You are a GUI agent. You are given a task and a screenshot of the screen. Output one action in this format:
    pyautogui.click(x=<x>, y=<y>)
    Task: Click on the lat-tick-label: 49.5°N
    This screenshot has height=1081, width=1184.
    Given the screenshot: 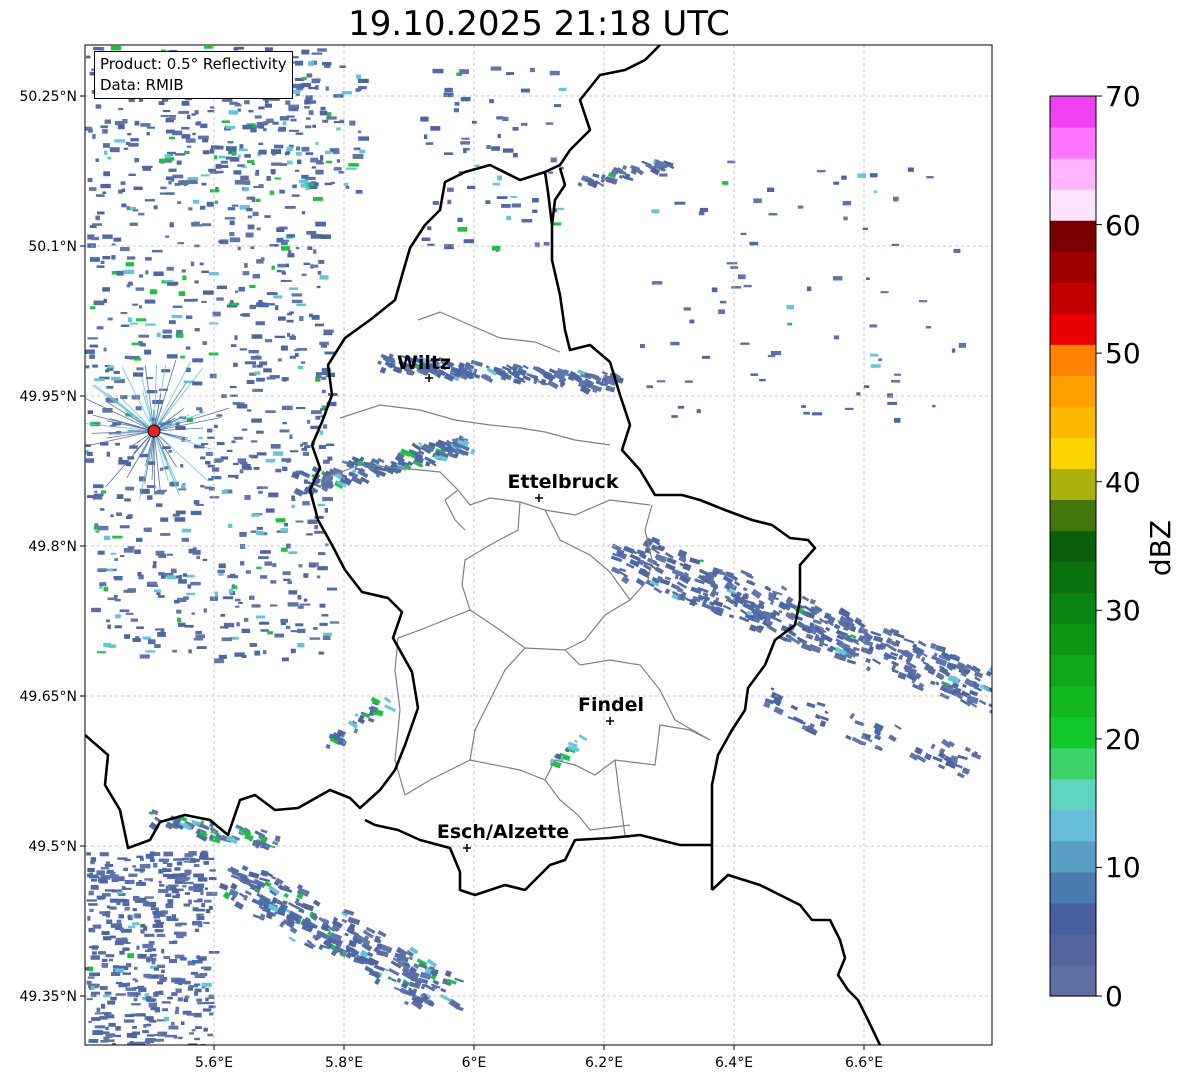 What is the action you would take?
    pyautogui.click(x=52, y=847)
    